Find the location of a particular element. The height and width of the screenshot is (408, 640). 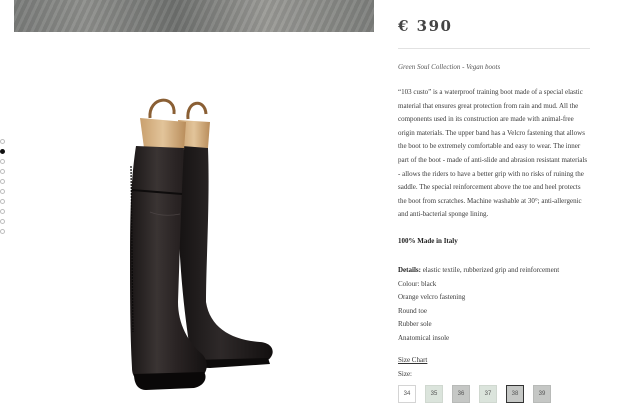

size-label: Size: is located at coordinates (405, 374).